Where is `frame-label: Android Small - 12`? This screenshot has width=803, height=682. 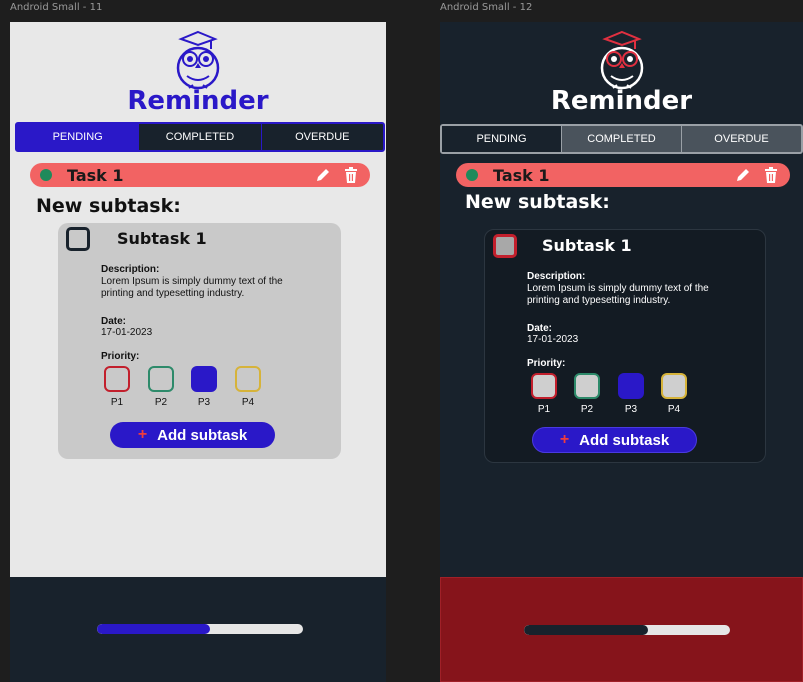 frame-label: Android Small - 12 is located at coordinates (486, 7).